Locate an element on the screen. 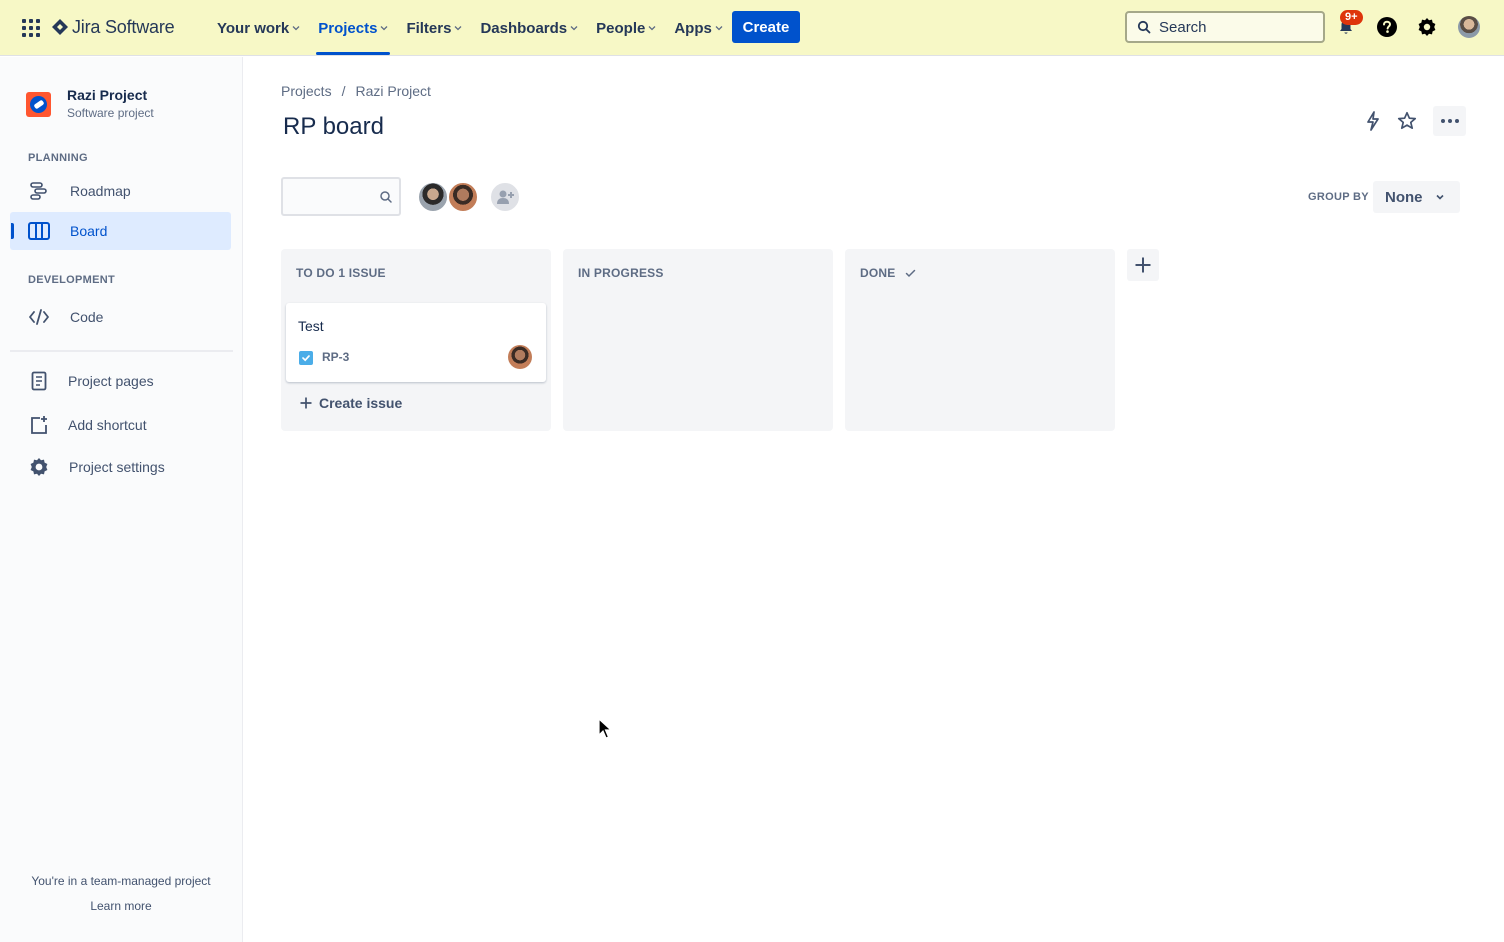 This screenshot has height=942, width=1504. column-title: DONE is located at coordinates (888, 273).